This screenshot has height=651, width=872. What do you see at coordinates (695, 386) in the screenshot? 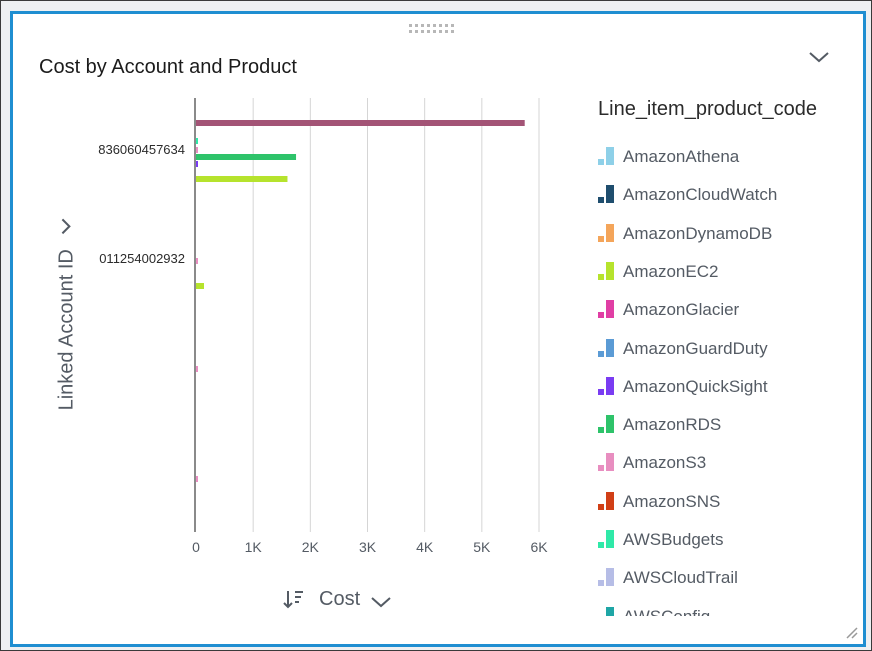
I see `legend-label: AmazonQuickSight` at bounding box center [695, 386].